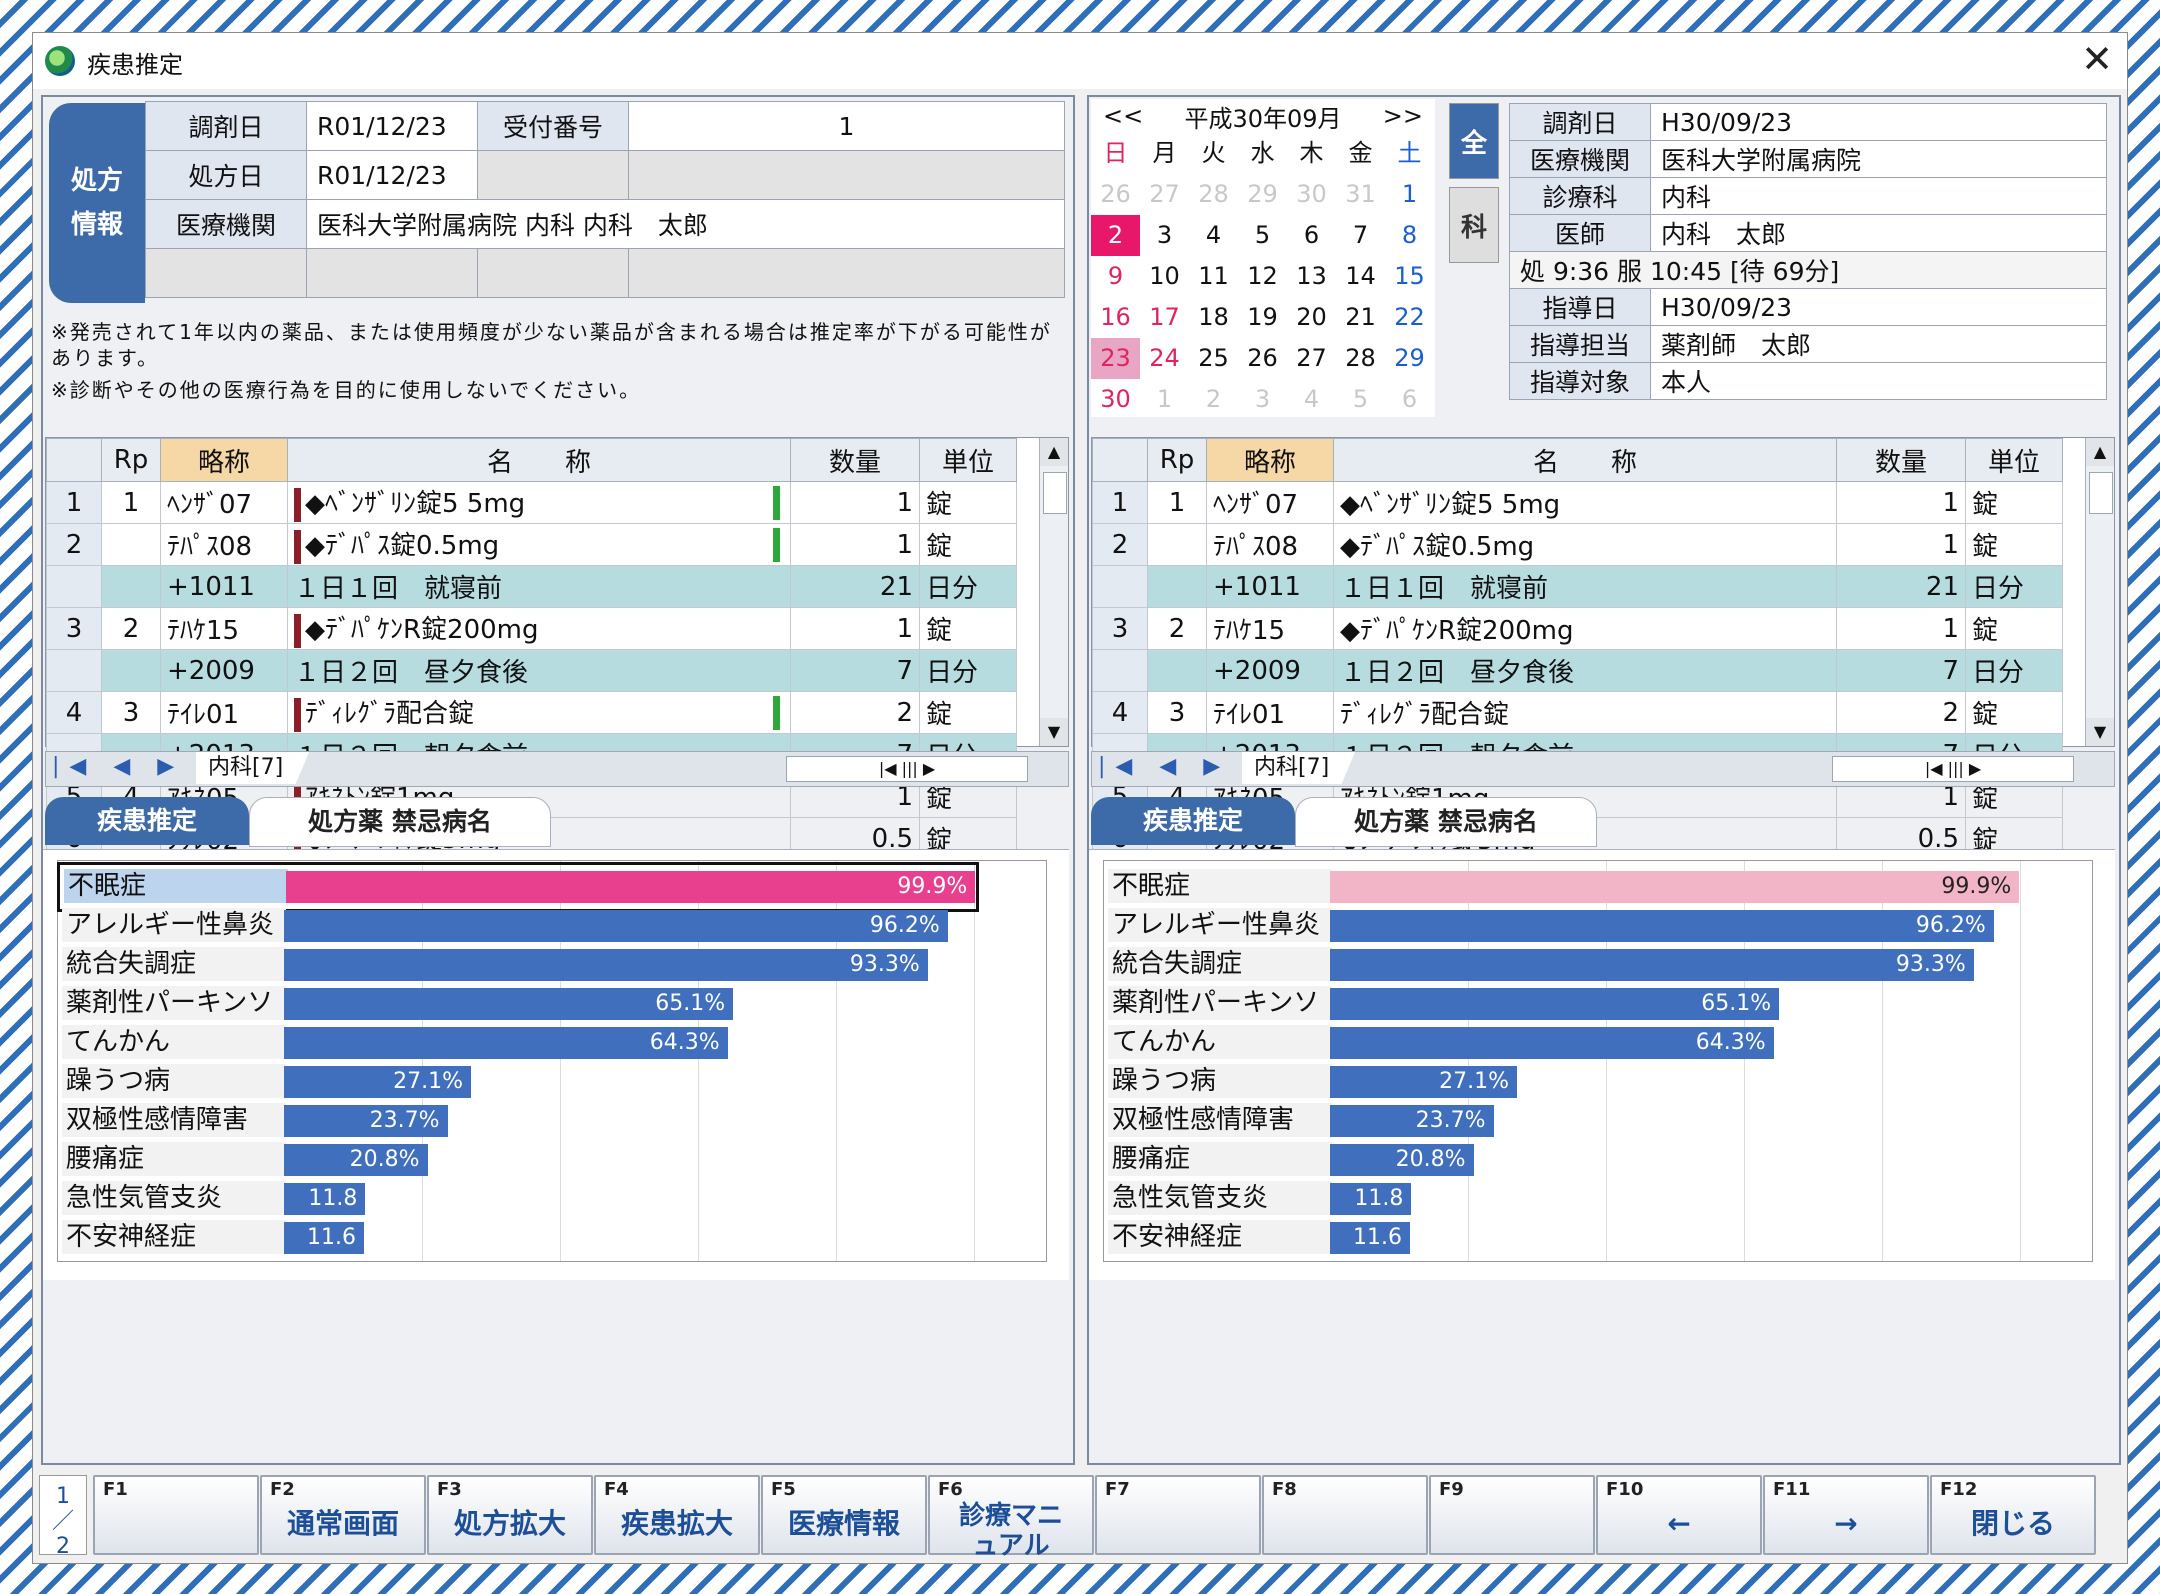 The height and width of the screenshot is (1594, 2160). What do you see at coordinates (343, 1515) in the screenshot?
I see `fkey-f2-button: F2 通常画面` at bounding box center [343, 1515].